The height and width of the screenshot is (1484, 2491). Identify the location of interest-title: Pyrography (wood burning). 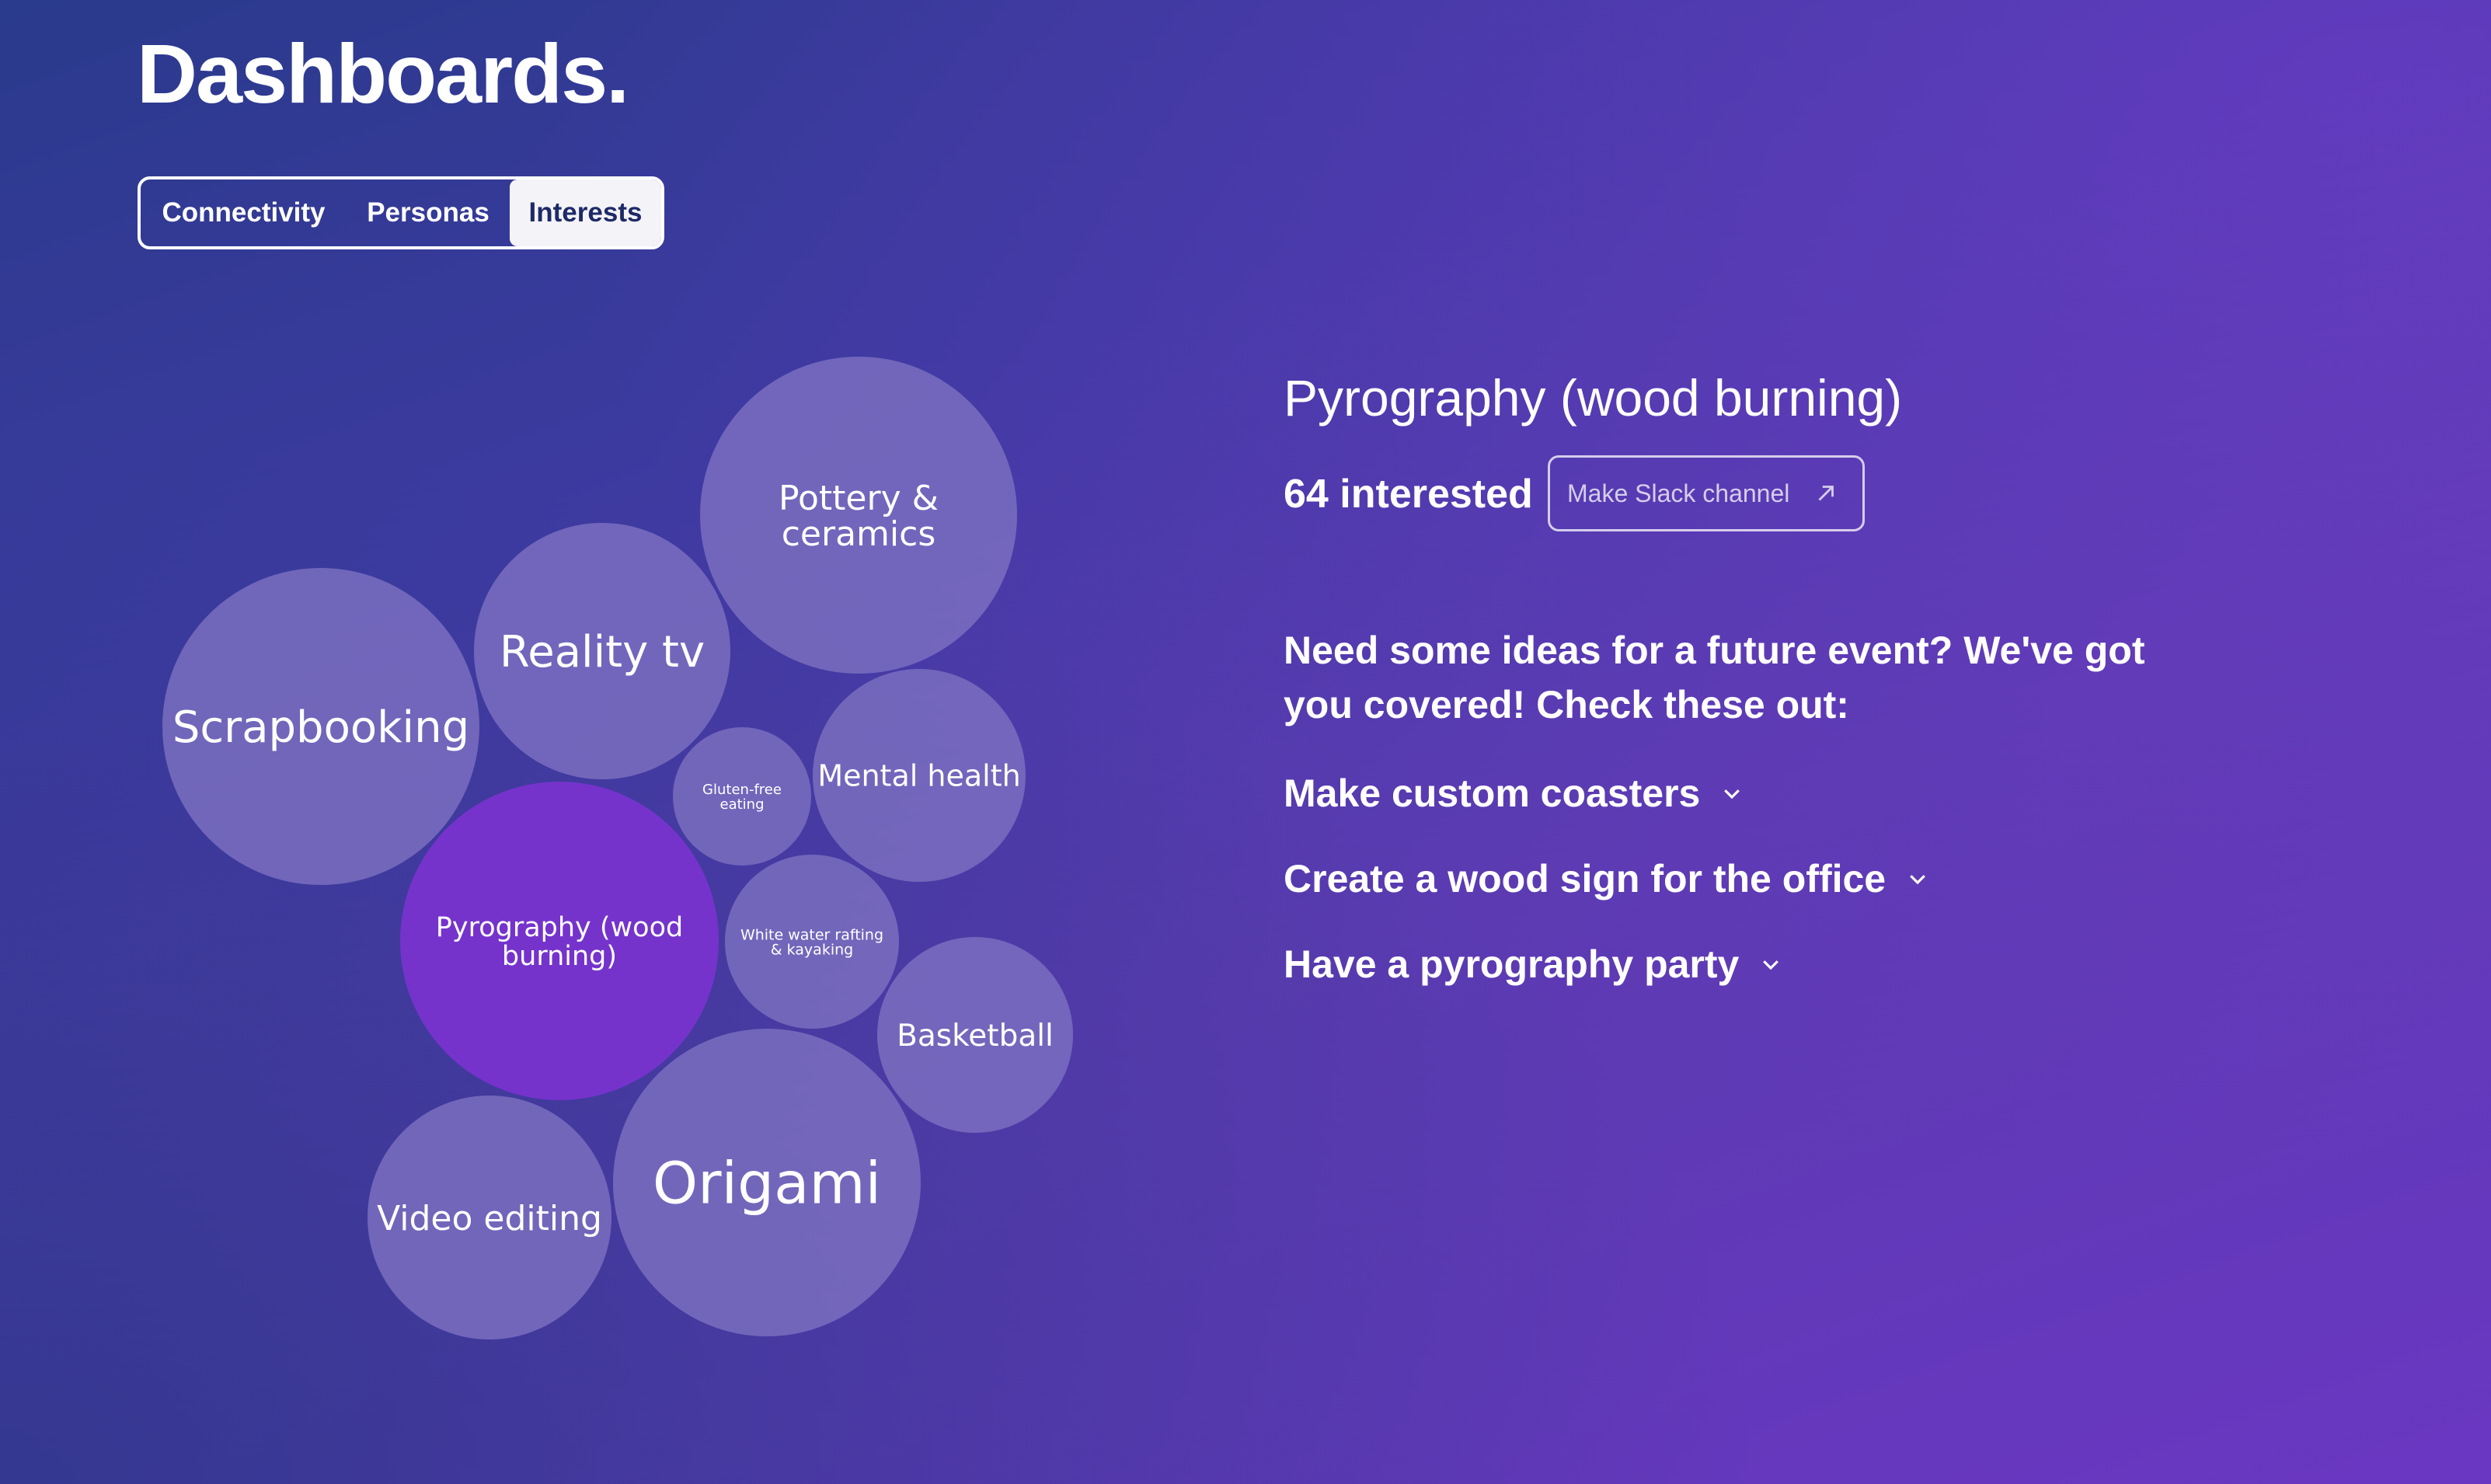
(1593, 398).